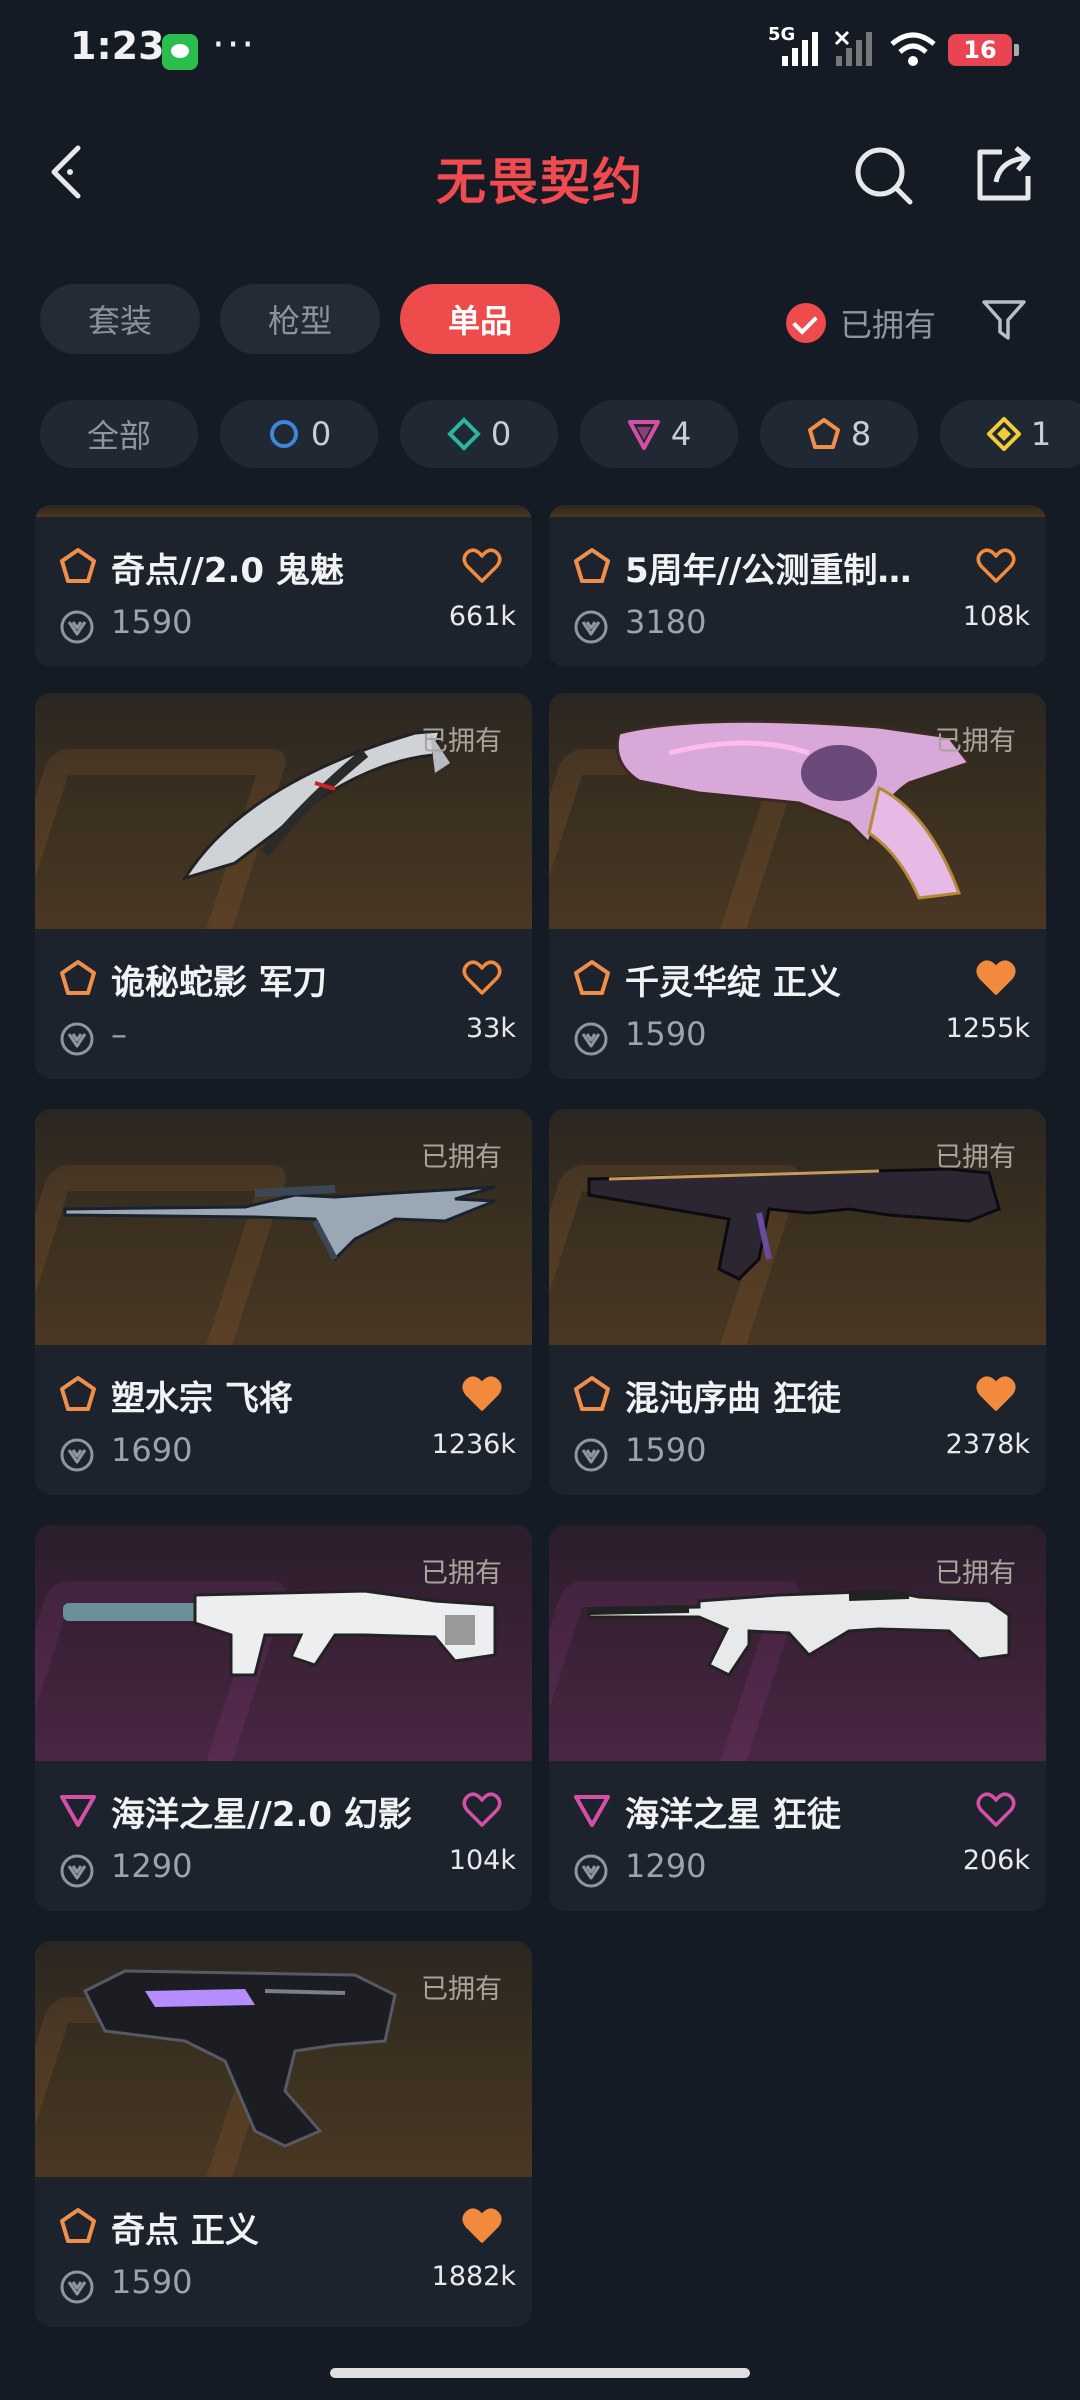 This screenshot has width=1080, height=2400. What do you see at coordinates (479, 434) in the screenshot?
I see `rarity-chip-deluxe: 0` at bounding box center [479, 434].